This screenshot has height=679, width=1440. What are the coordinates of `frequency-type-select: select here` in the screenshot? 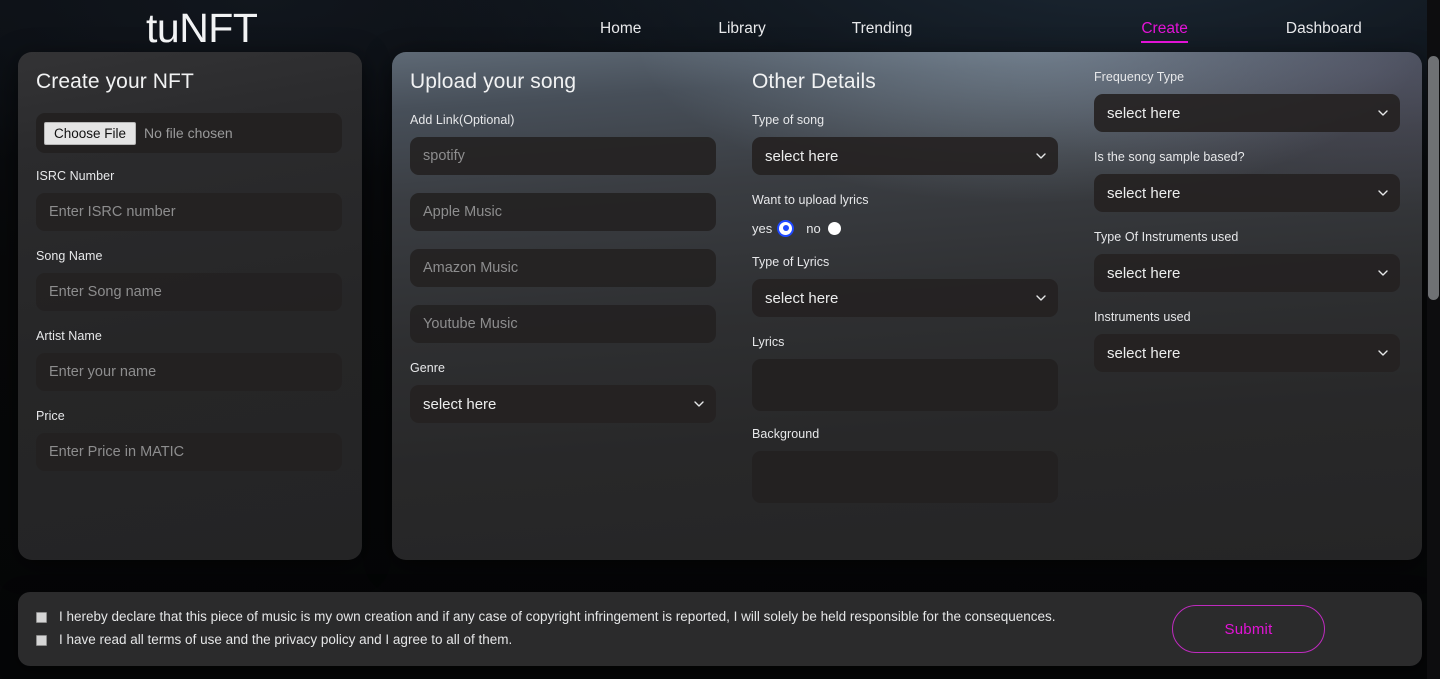 It's located at (1247, 113).